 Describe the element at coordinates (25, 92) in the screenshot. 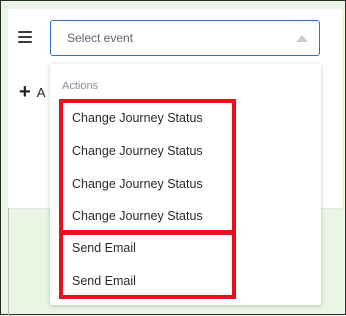

I see `plus-icon: +` at that location.